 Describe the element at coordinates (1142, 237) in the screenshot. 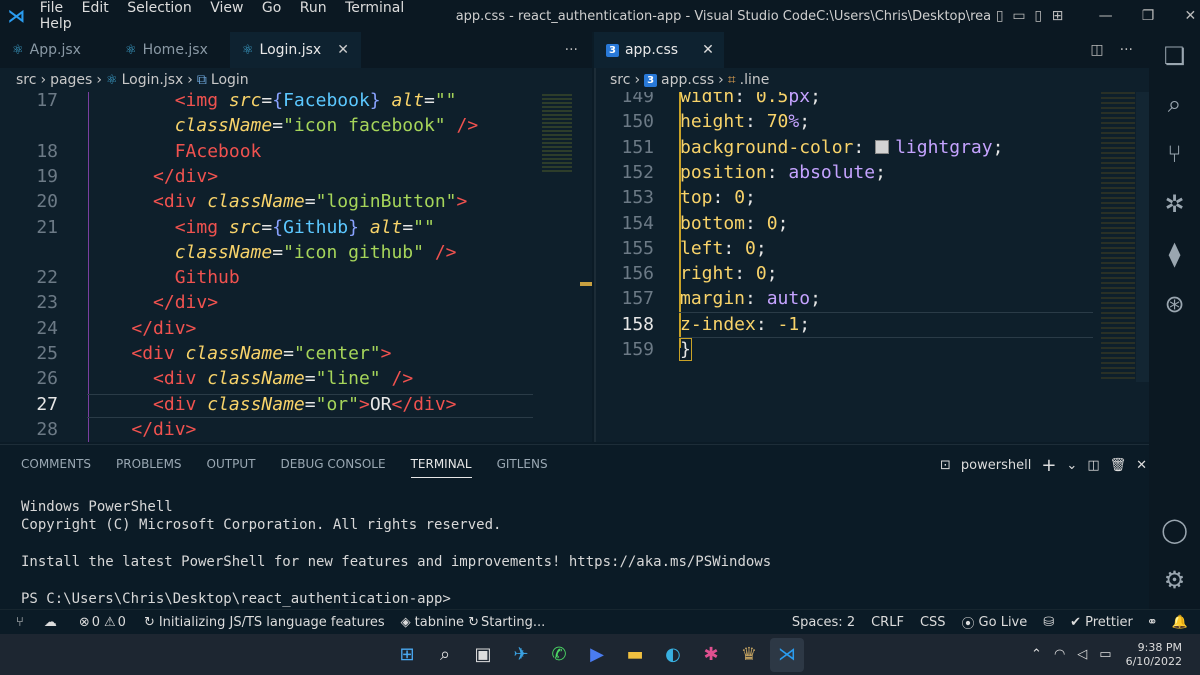

I see `scrollbar` at that location.